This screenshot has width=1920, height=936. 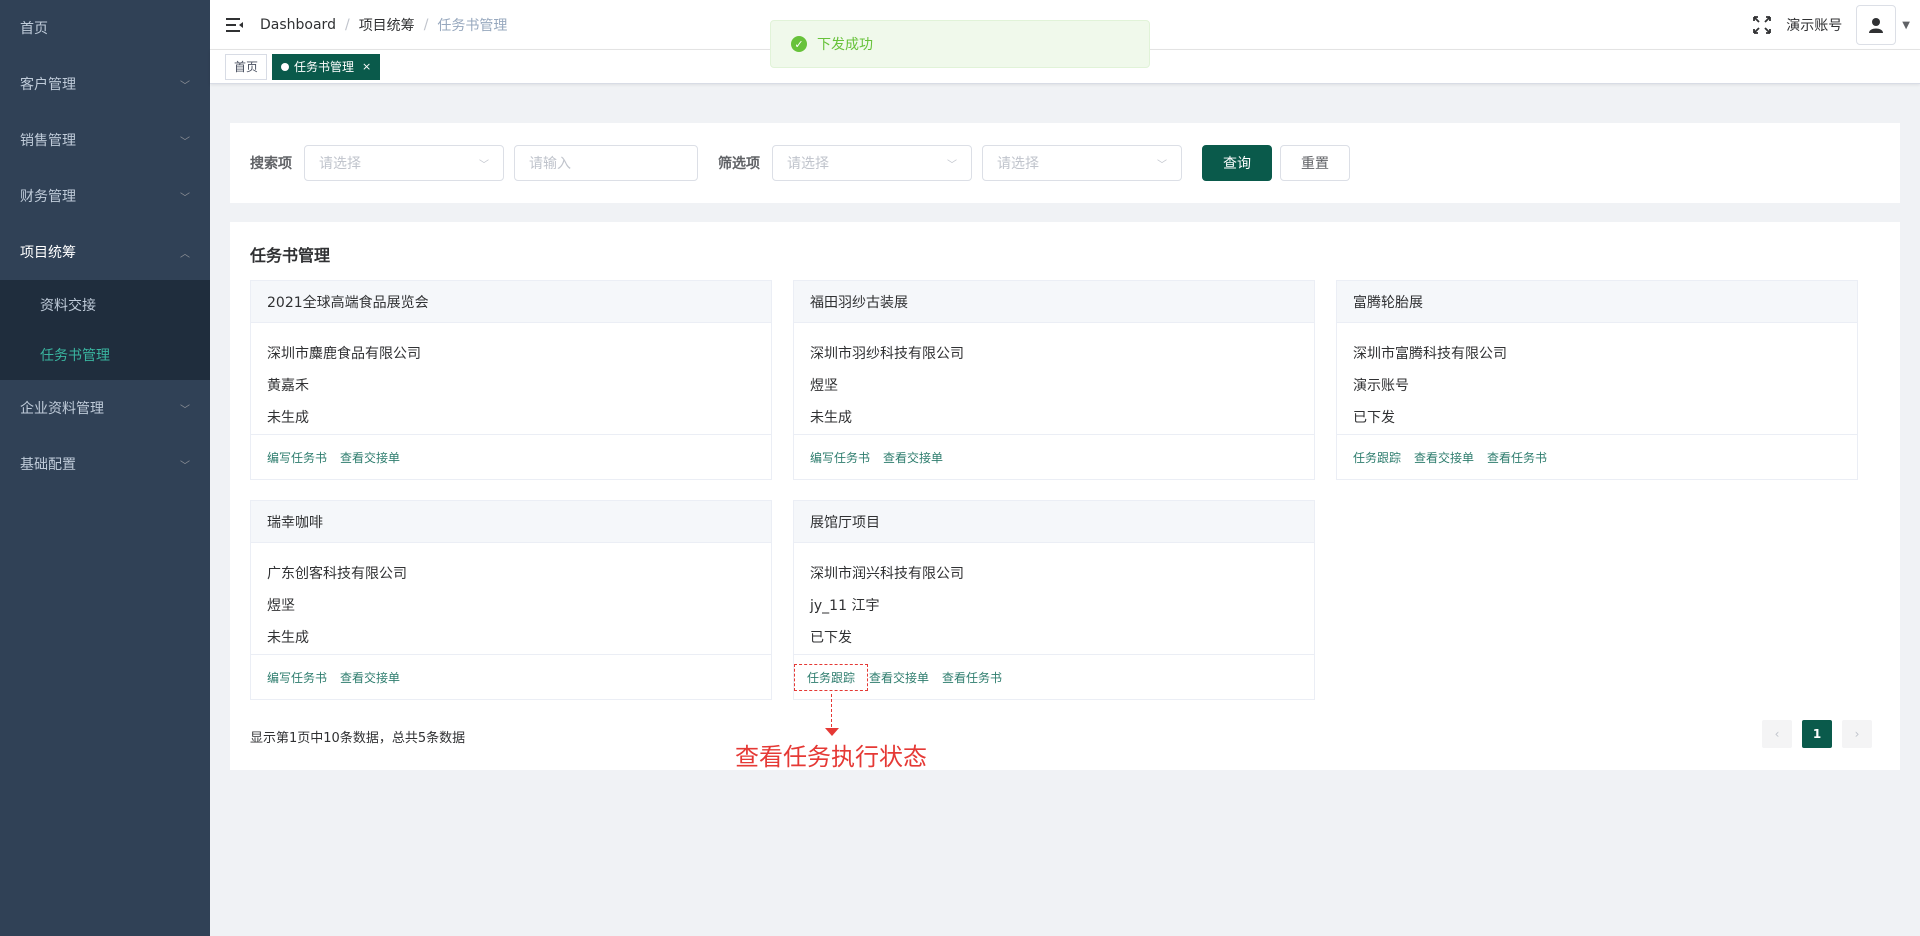 What do you see at coordinates (845, 606) in the screenshot?
I see `card-person: jy_11 江宇` at bounding box center [845, 606].